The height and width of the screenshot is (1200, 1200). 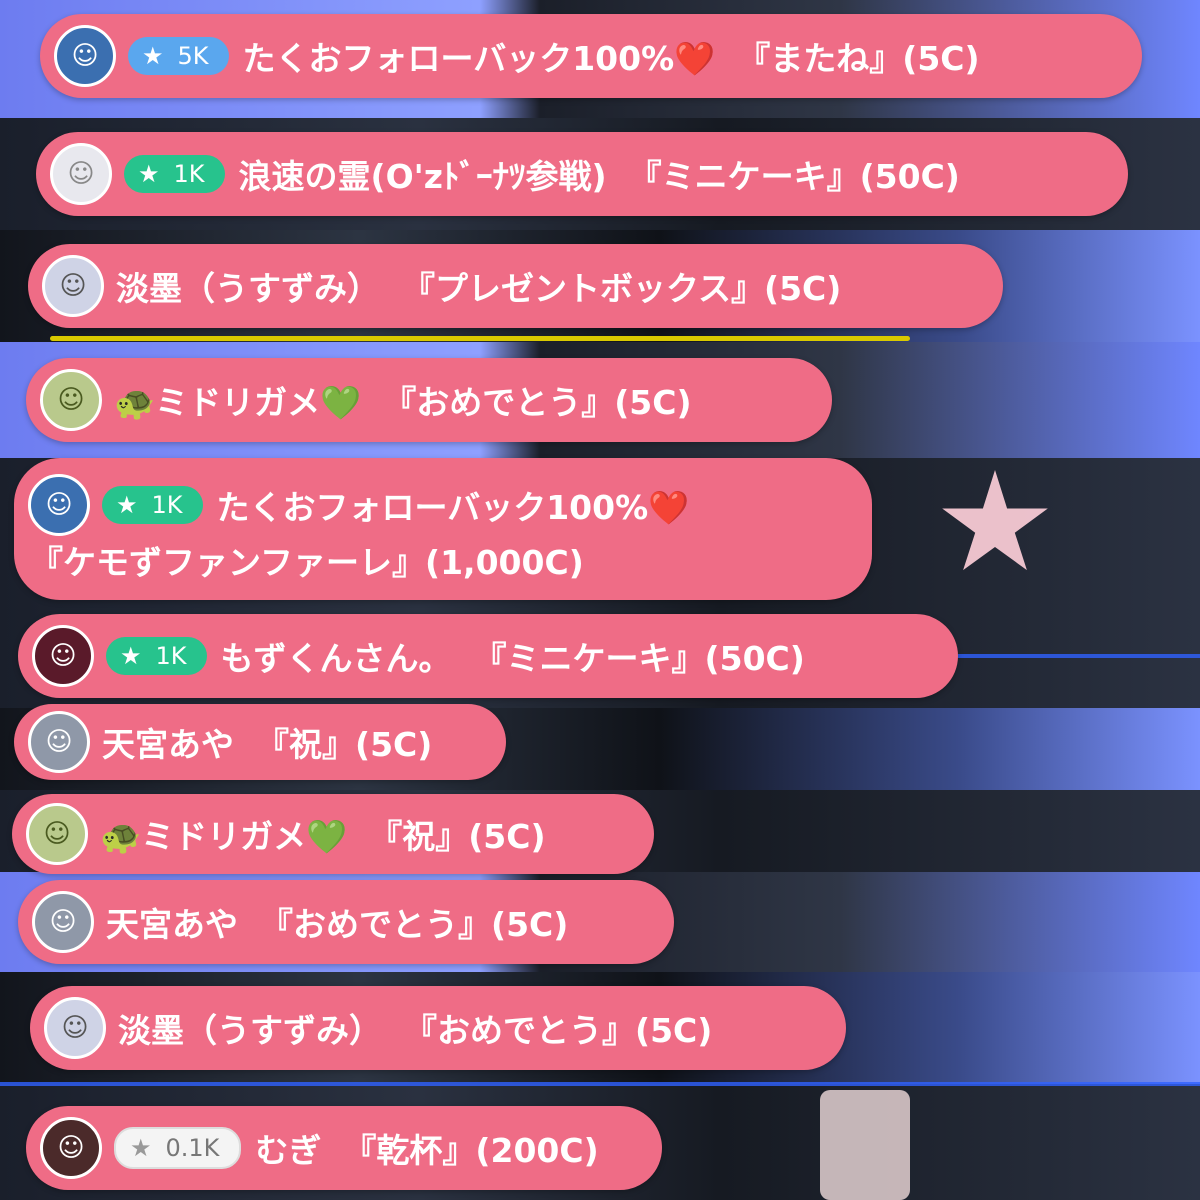 I want to click on comment-pill: ☺ ★ 1K 浪速の霊(O'zﾄﾞｰﾅﾂ参戦) 『ミニケーキ』(50C), so click(x=582, y=174).